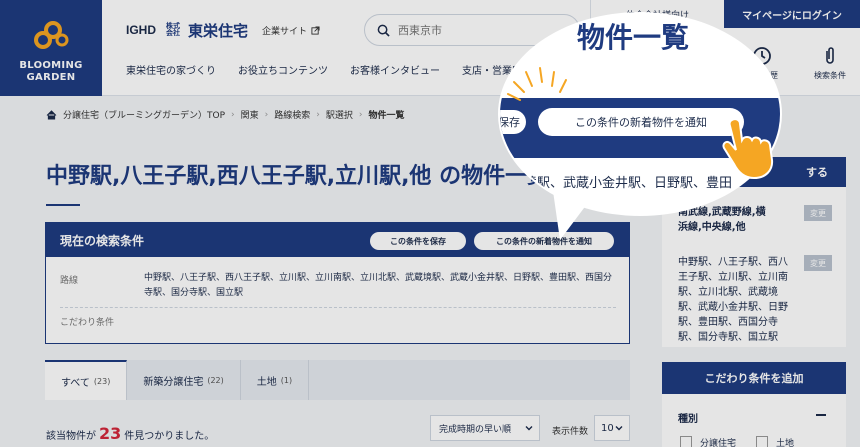  What do you see at coordinates (821, 415) in the screenshot?
I see `collapse-minus-icon` at bounding box center [821, 415].